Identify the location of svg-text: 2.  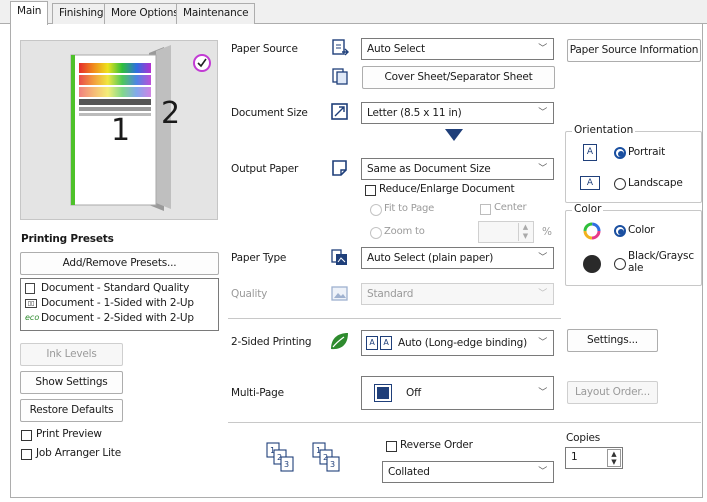
(325, 457).